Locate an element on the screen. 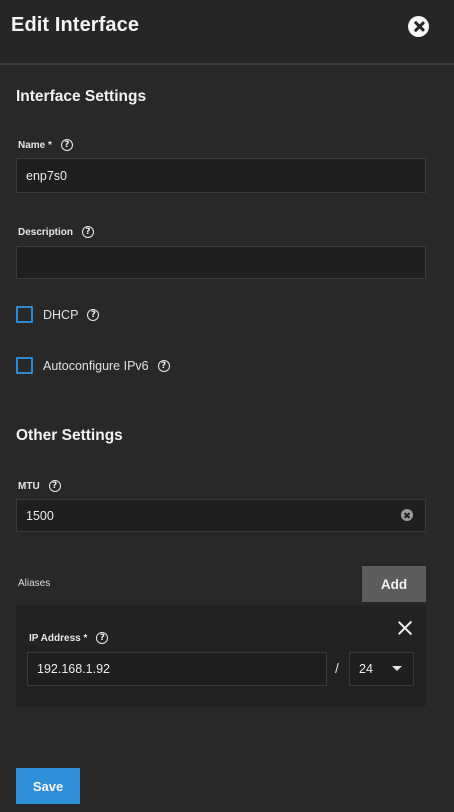 Image resolution: width=454 pixels, height=812 pixels. netmask-value: 24 is located at coordinates (366, 669).